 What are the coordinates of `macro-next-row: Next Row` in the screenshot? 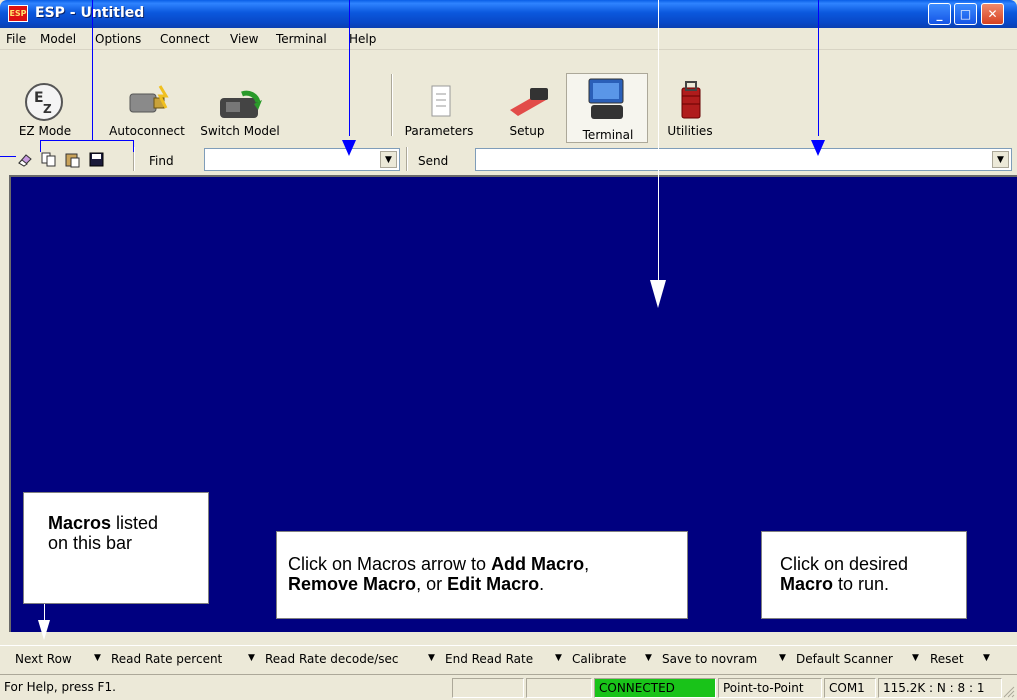 It's located at (43, 659).